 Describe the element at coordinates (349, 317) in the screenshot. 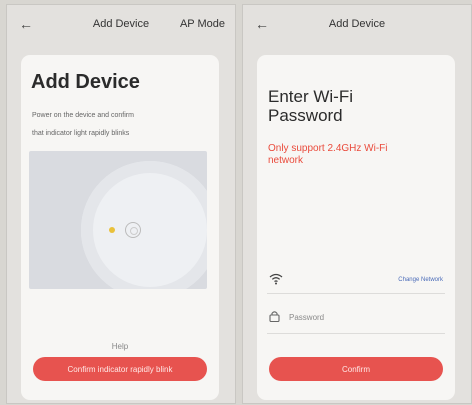

I see `password-input` at that location.